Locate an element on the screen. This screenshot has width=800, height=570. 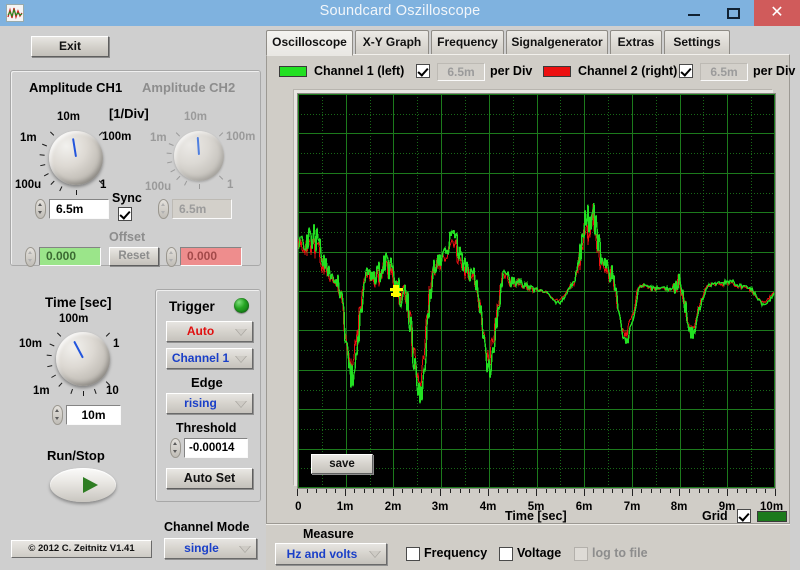
ch1-amplitude-knob is located at coordinates (76, 158).